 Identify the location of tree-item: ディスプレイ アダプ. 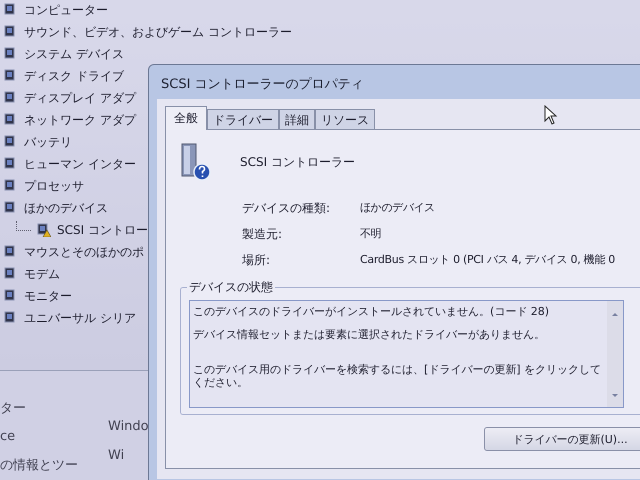
(80, 98).